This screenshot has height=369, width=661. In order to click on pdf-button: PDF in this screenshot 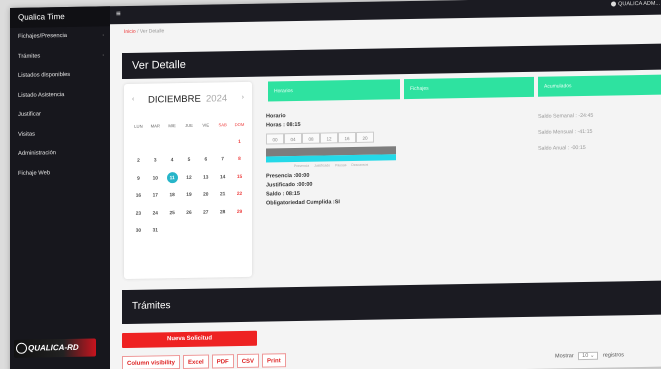, I will do `click(222, 361)`.